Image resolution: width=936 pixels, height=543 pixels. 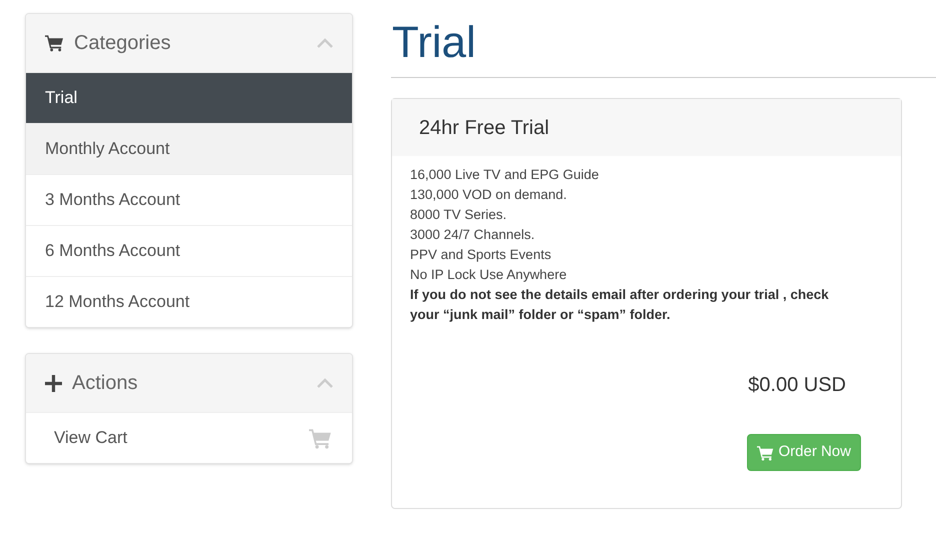 I want to click on panel-title: Actions, so click(x=105, y=383).